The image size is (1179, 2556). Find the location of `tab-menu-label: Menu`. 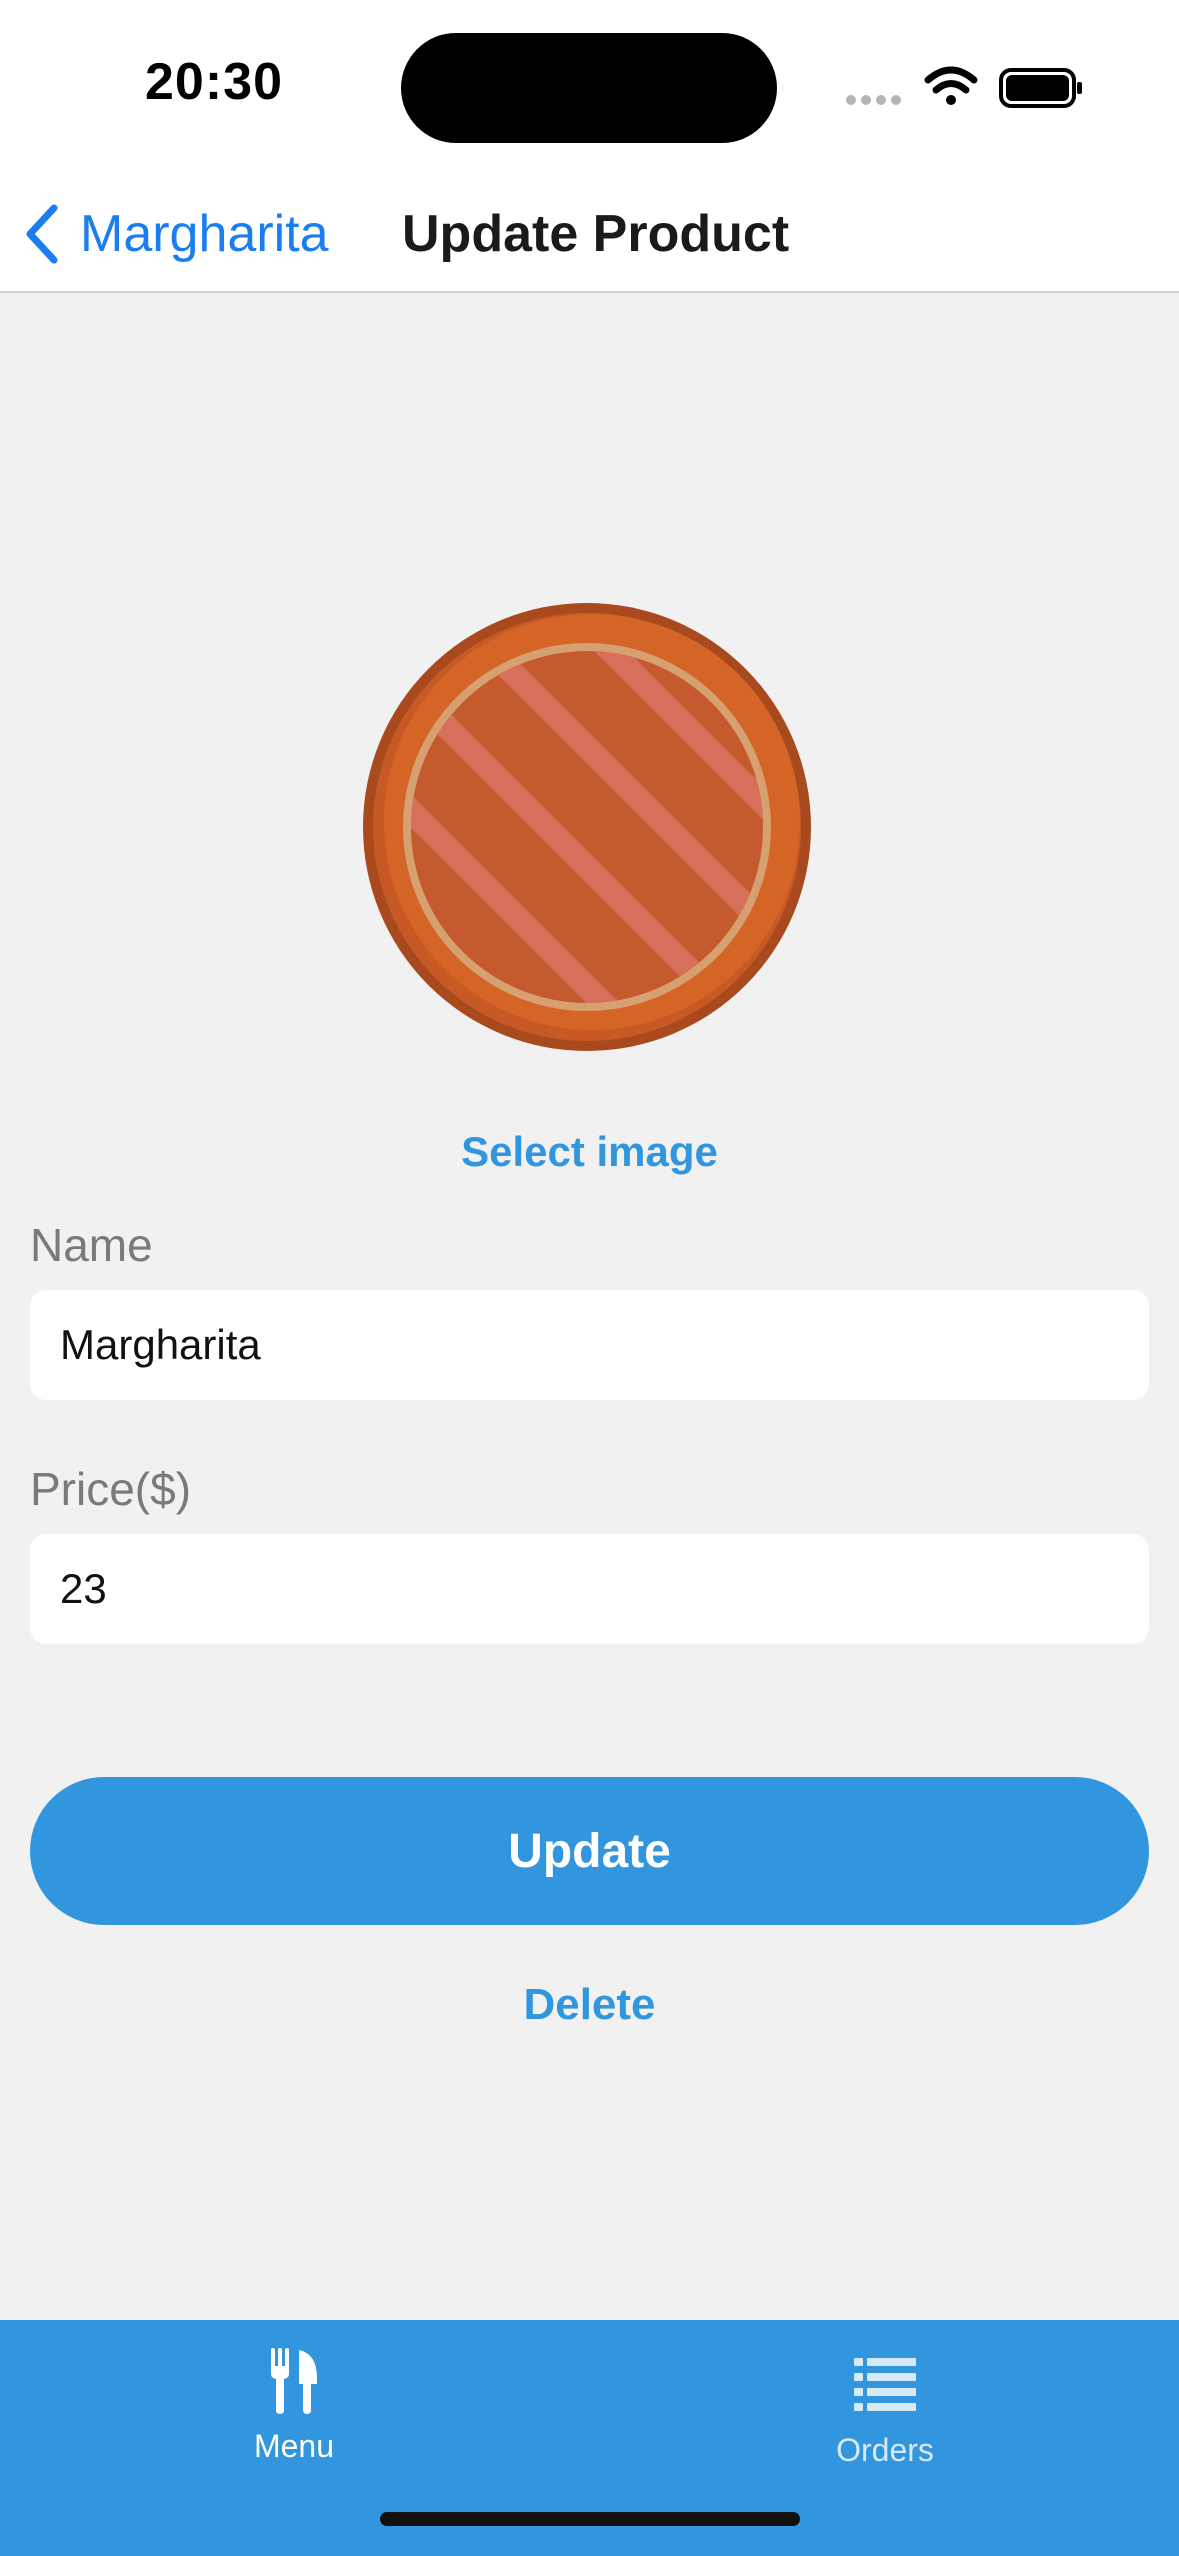

tab-menu-label: Menu is located at coordinates (294, 2446).